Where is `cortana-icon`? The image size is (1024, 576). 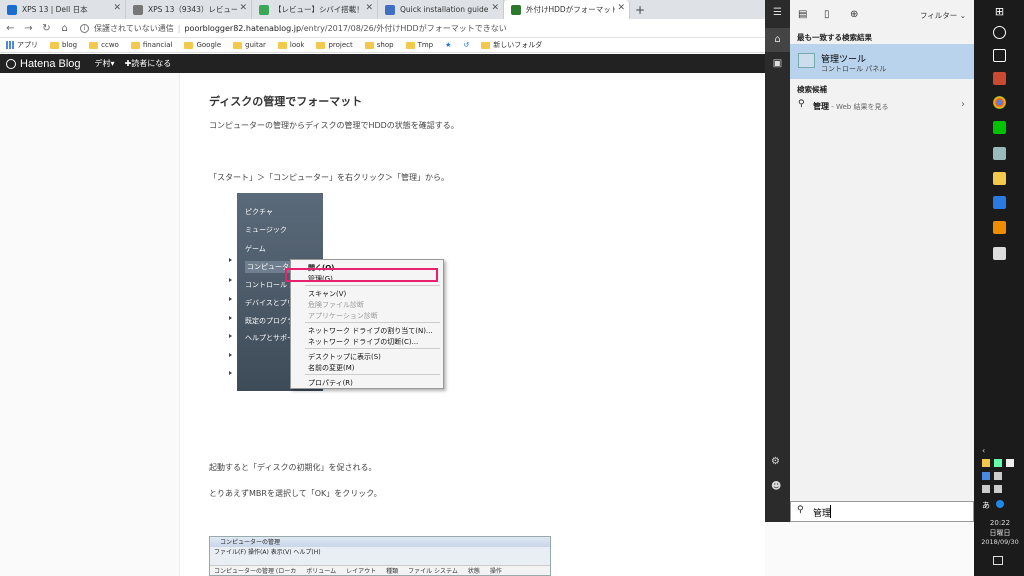 cortana-icon is located at coordinates (999, 32).